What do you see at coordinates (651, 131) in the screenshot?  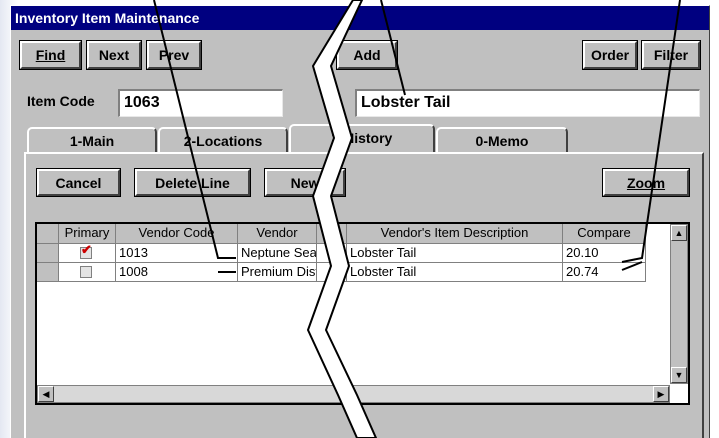 I see `callout-line-compare` at bounding box center [651, 131].